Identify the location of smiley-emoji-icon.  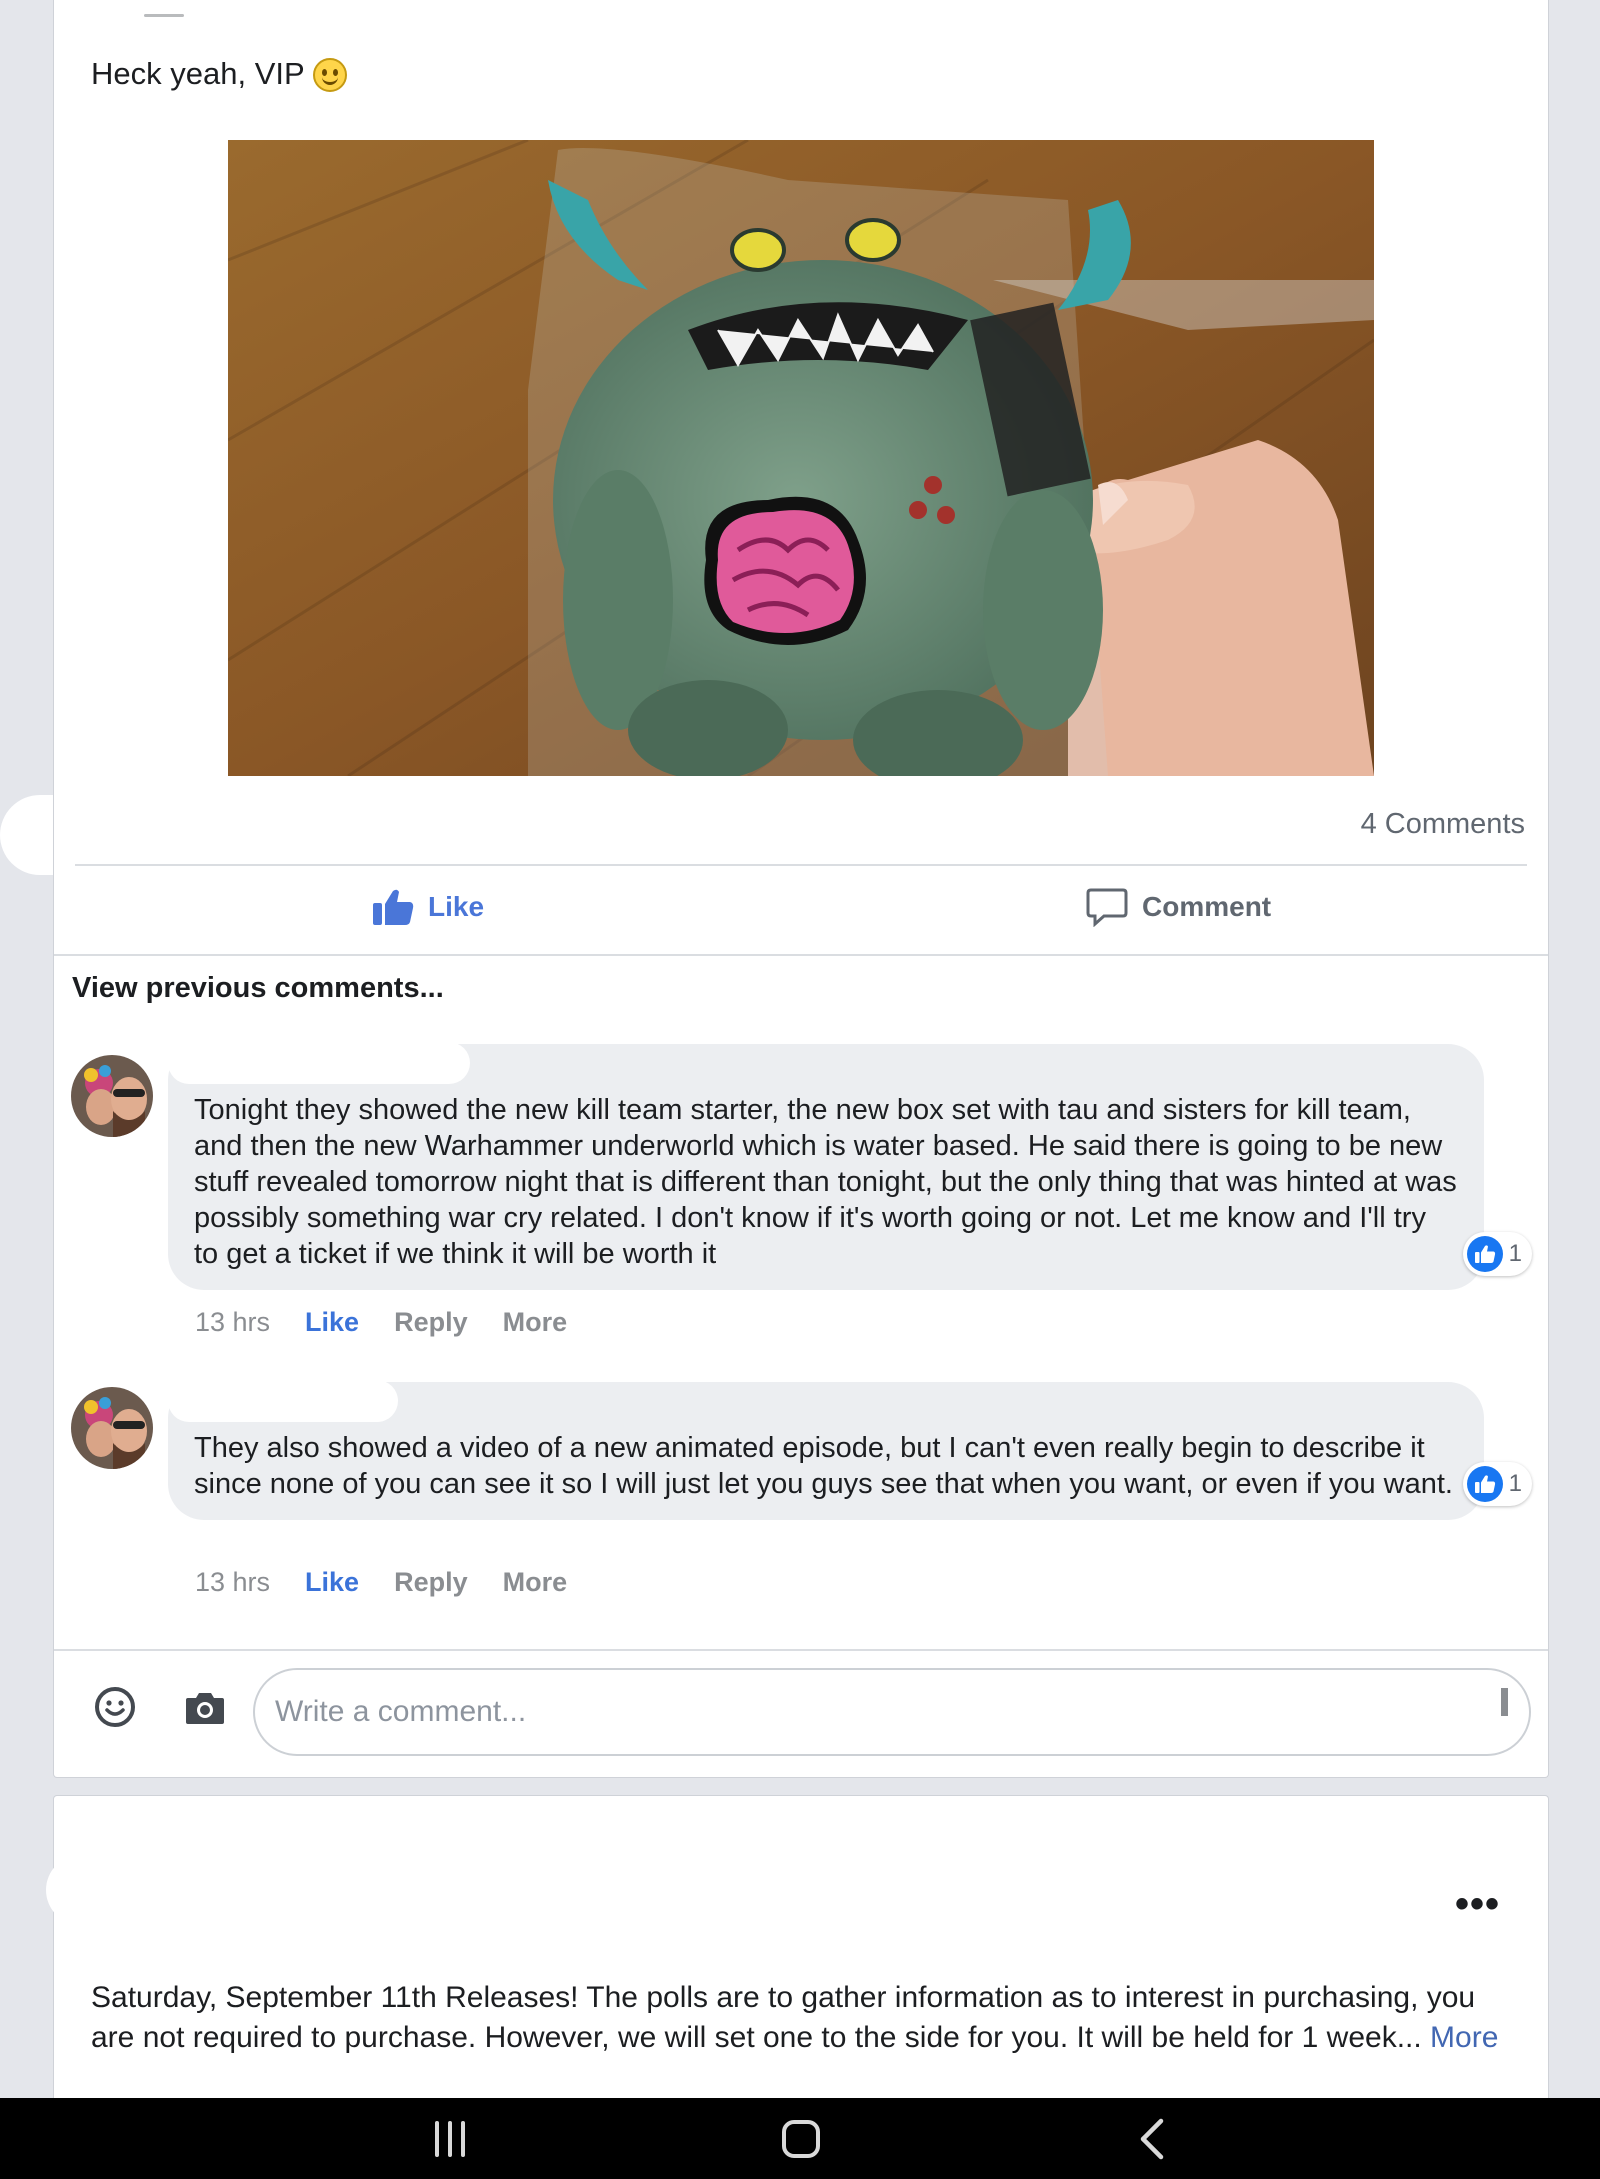
(329, 75).